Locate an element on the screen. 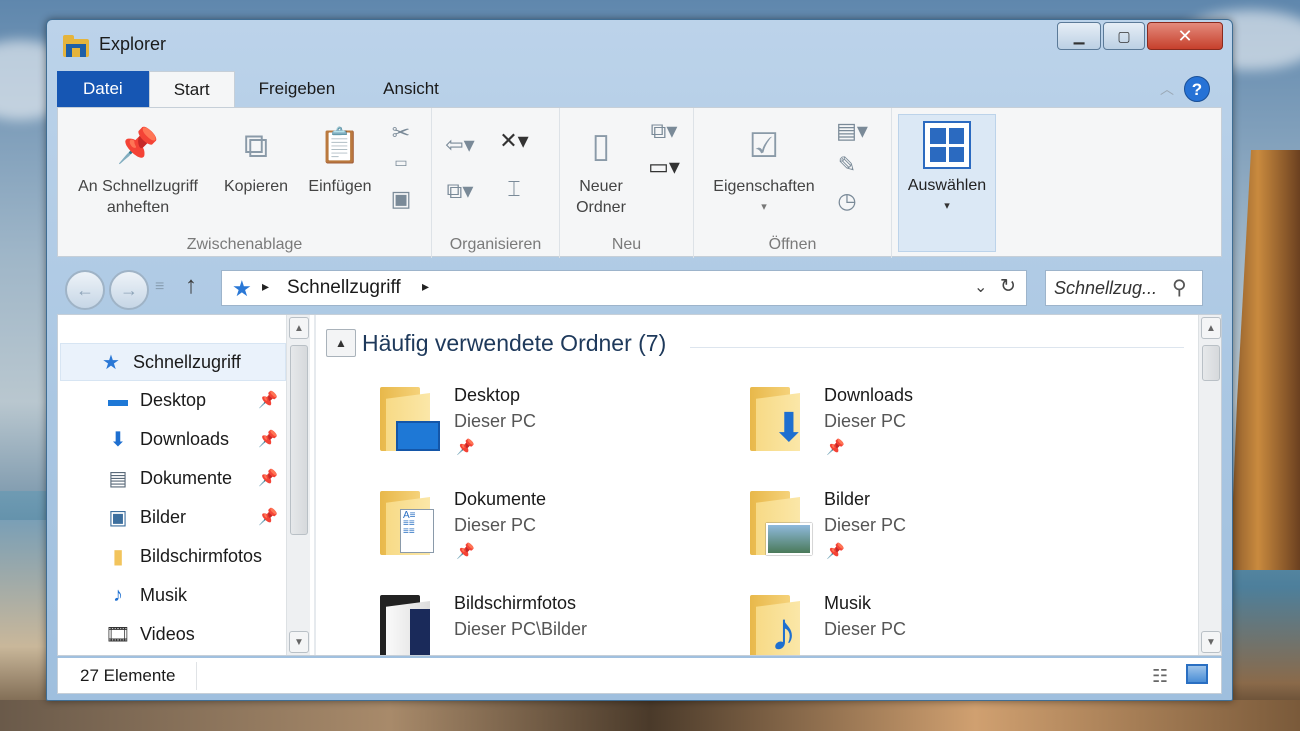 This screenshot has height=731, width=1300. move-to-icon: ⇦▾ is located at coordinates (460, 145).